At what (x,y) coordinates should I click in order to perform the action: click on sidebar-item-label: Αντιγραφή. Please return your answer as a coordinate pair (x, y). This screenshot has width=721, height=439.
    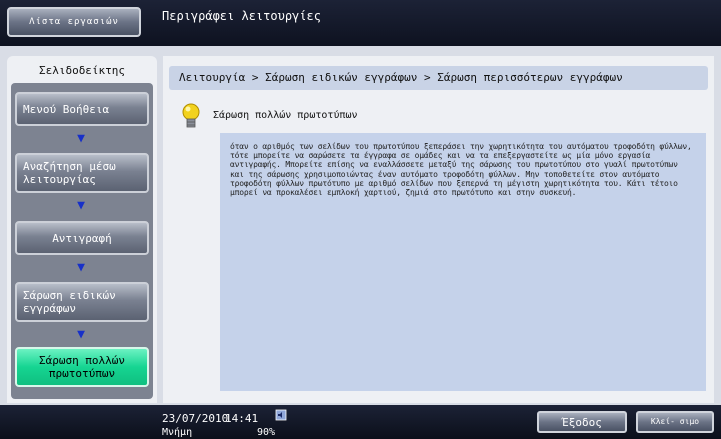
    Looking at the image, I should click on (82, 238).